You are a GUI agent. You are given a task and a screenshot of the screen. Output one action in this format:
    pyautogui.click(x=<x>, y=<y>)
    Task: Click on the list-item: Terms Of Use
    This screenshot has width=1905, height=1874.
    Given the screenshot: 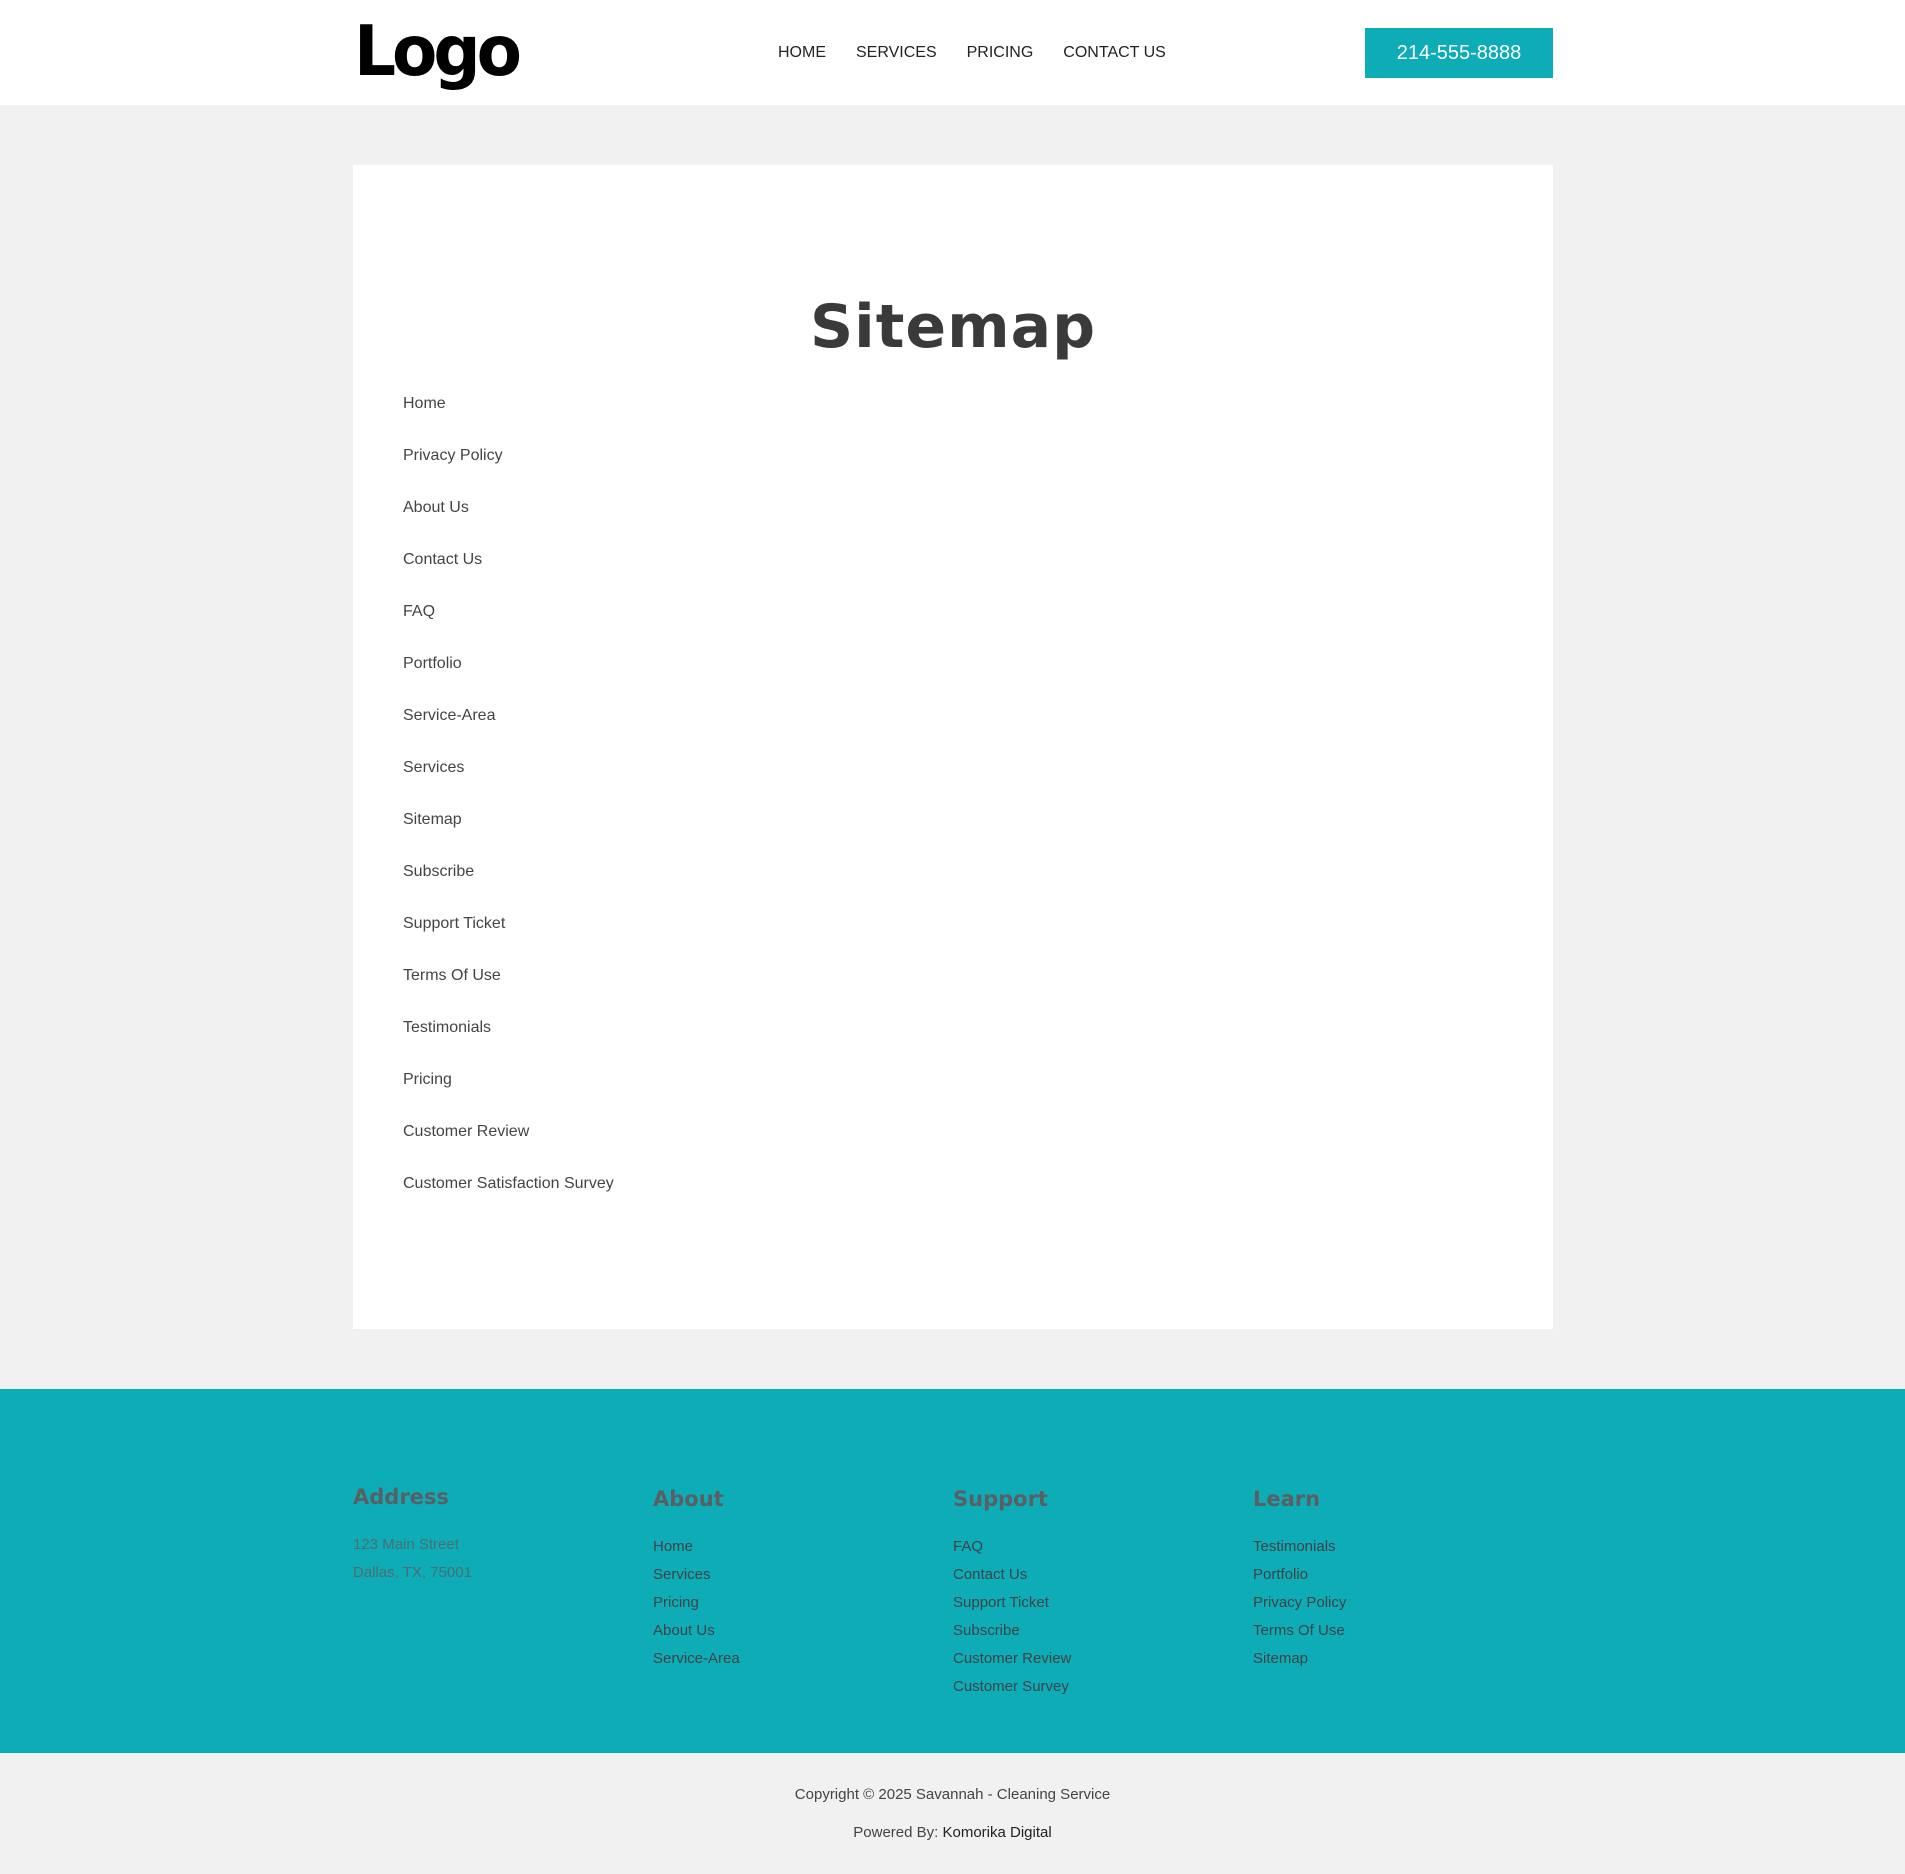 What is the action you would take?
    pyautogui.click(x=508, y=993)
    